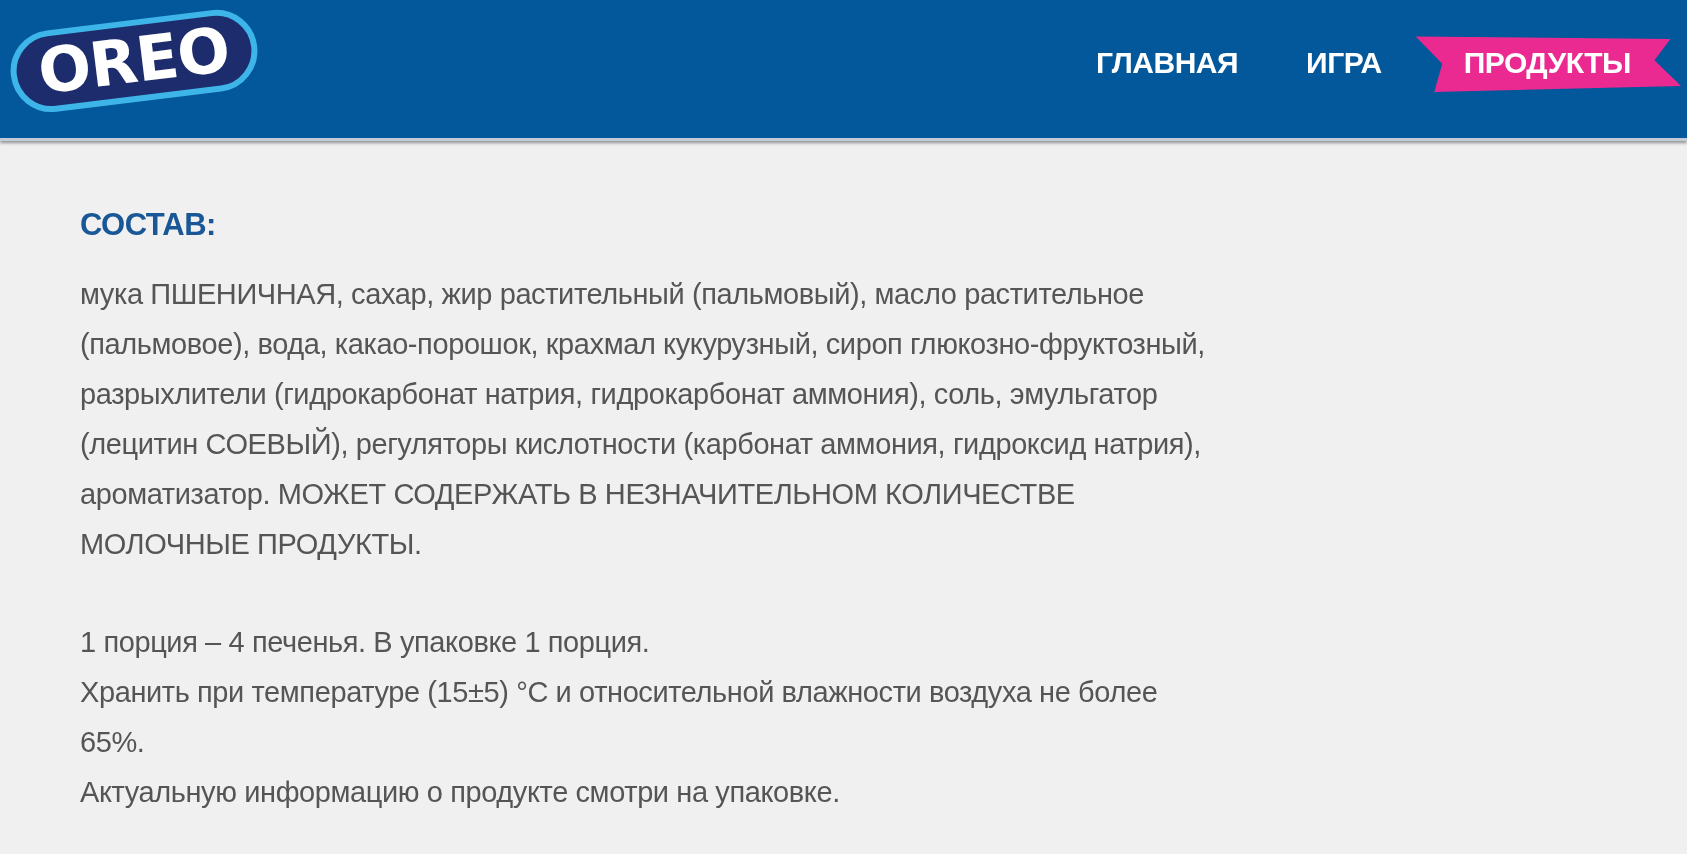 This screenshot has height=854, width=1687. Describe the element at coordinates (1167, 62) in the screenshot. I see `nav-tab: ГЛАВНАЯ` at that location.